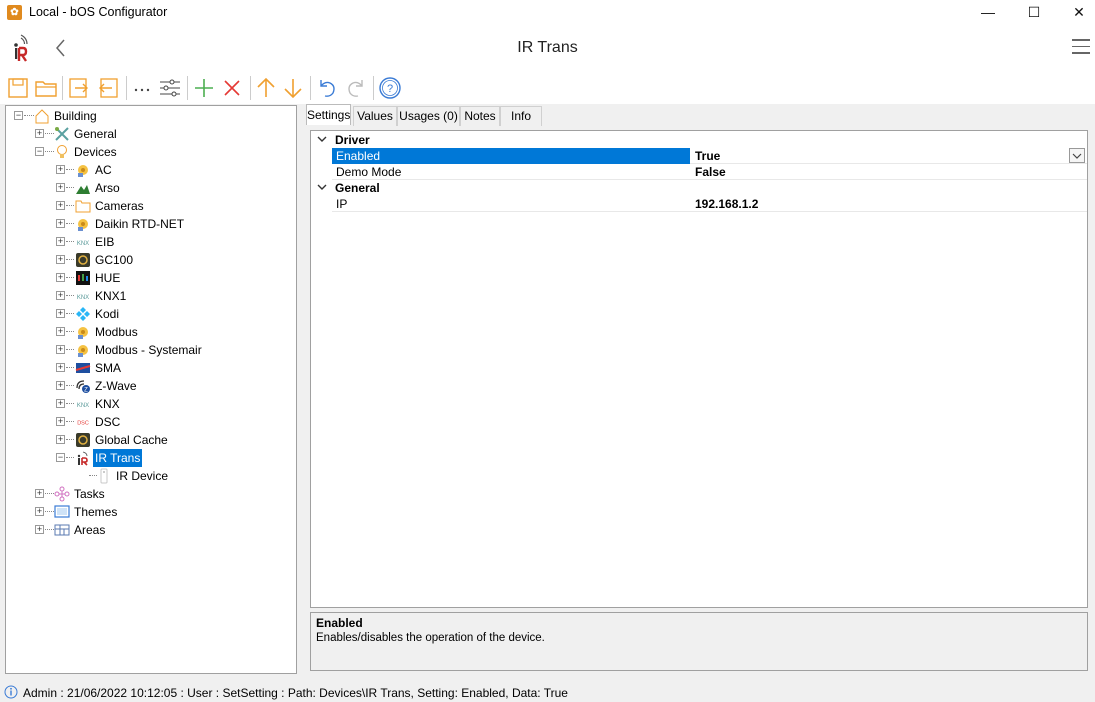  I want to click on tree-item-arso: + Arso, so click(151, 188).